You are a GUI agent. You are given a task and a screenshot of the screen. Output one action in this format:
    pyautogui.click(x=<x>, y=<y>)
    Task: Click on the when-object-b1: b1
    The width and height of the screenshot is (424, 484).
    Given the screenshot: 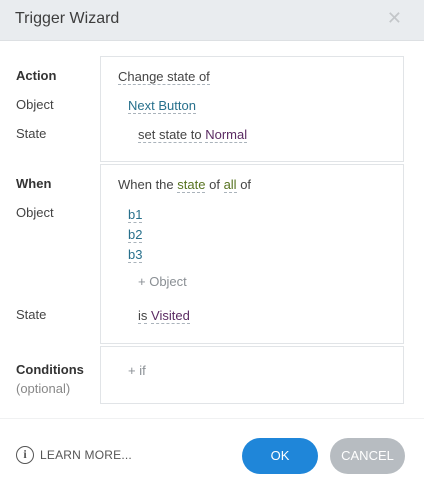 What is the action you would take?
    pyautogui.click(x=135, y=215)
    